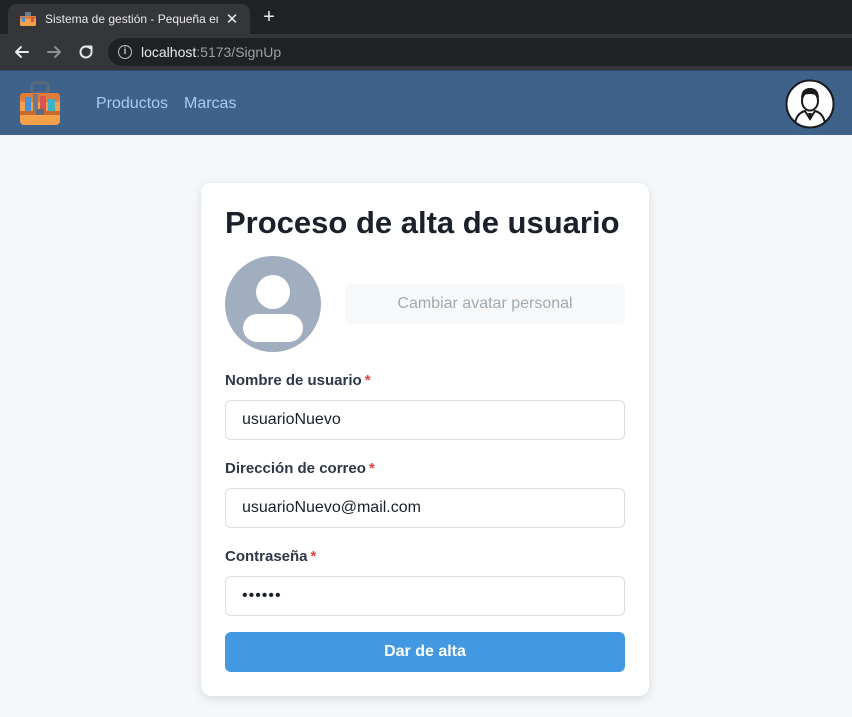  I want to click on tab-close-icon: ✕, so click(232, 19).